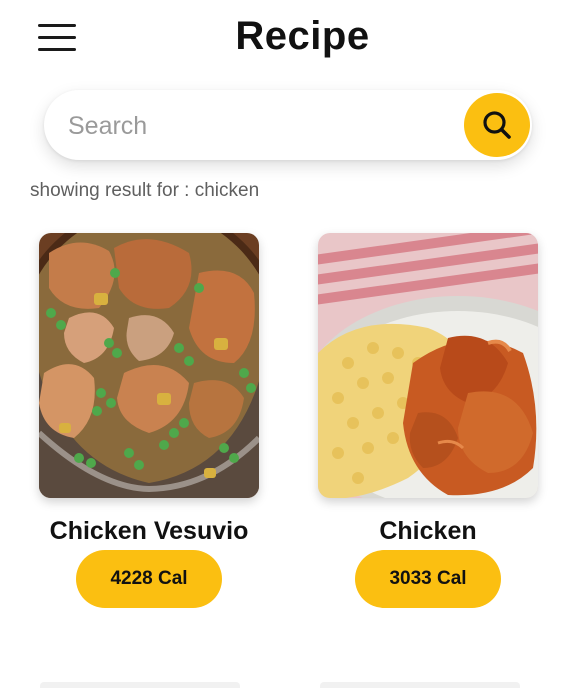  What do you see at coordinates (149, 531) in the screenshot?
I see `recipe-title: Chicken Vesuvio` at bounding box center [149, 531].